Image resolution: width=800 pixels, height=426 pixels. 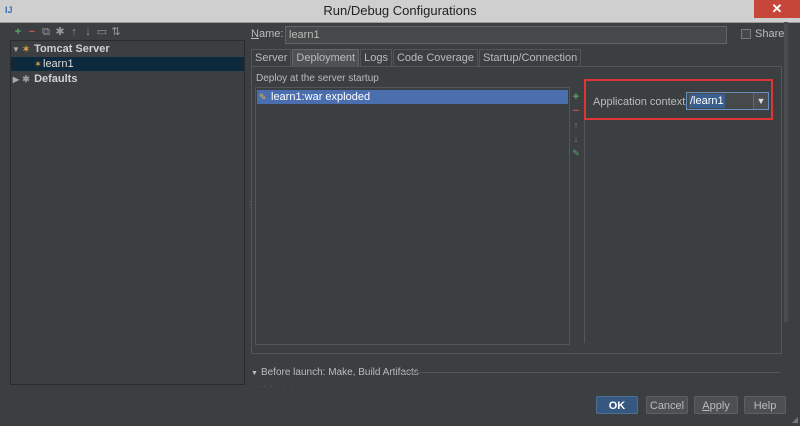 What do you see at coordinates (321, 97) in the screenshot?
I see `artifact-label: learn1:war exploded` at bounding box center [321, 97].